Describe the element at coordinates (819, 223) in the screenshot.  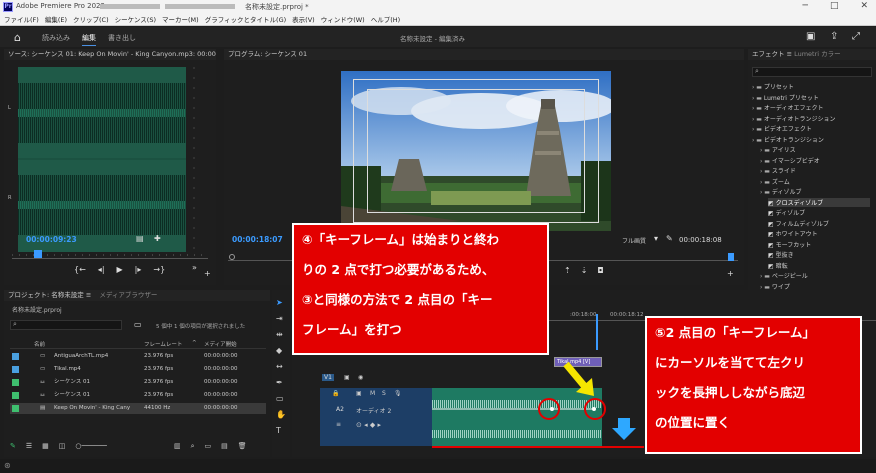
I see `effects-item: ◩ フィルムディゾルブ` at that location.